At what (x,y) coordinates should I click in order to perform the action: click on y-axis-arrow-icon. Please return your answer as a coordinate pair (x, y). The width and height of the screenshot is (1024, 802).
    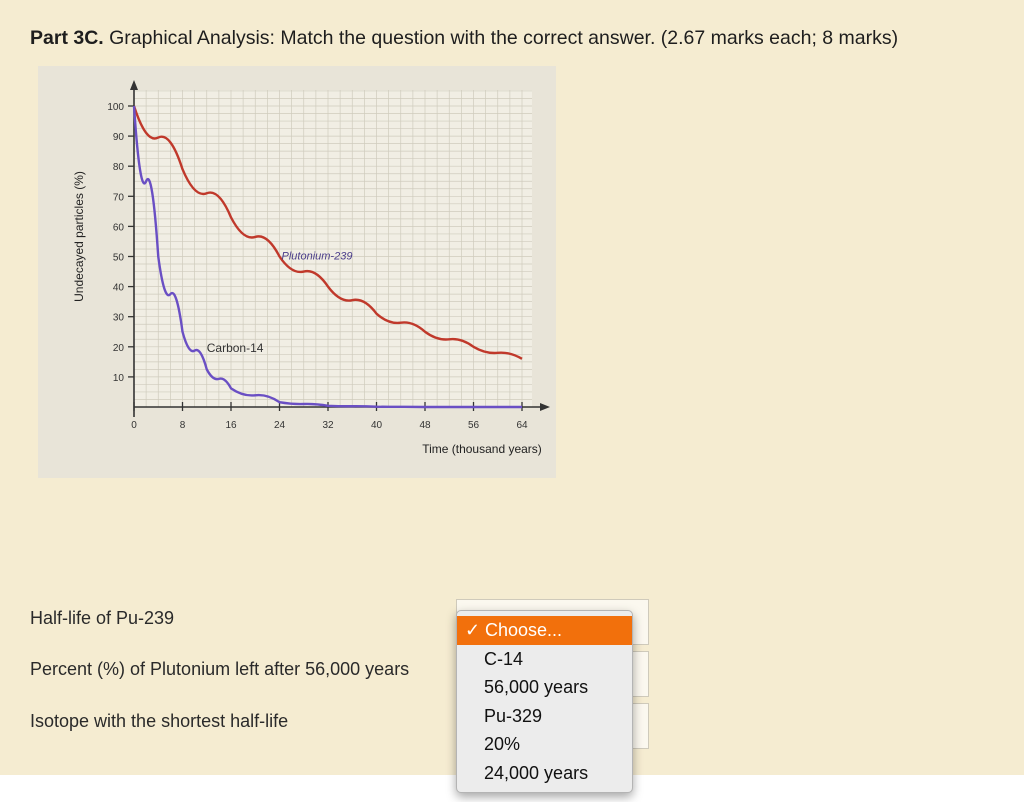
    Looking at the image, I should click on (134, 85).